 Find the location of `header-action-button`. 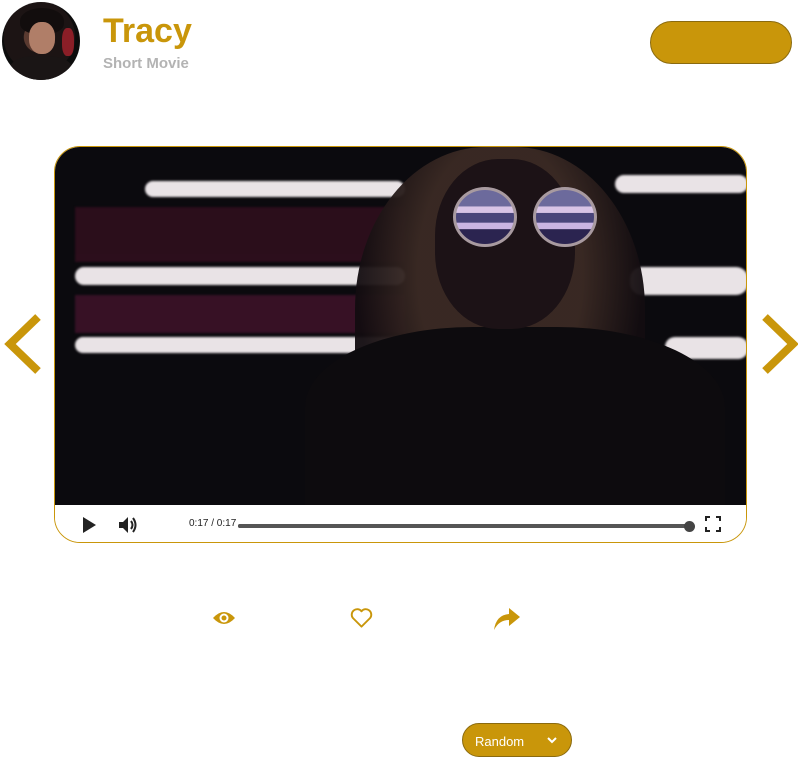

header-action-button is located at coordinates (721, 42).